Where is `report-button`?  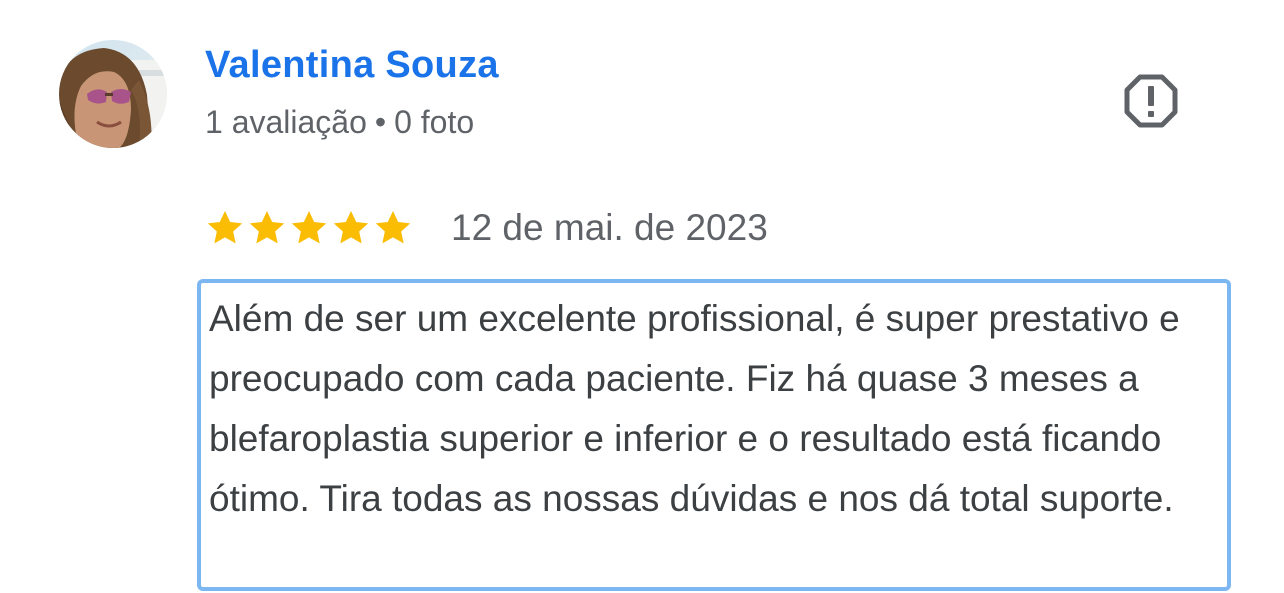 report-button is located at coordinates (1151, 101).